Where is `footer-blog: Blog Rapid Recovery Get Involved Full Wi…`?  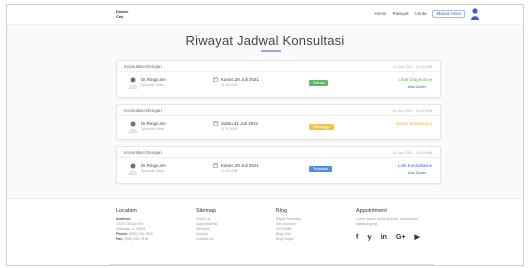
footer-blog: Blog Rapid Recovery Get Involved Full Wi… is located at coordinates (288, 225).